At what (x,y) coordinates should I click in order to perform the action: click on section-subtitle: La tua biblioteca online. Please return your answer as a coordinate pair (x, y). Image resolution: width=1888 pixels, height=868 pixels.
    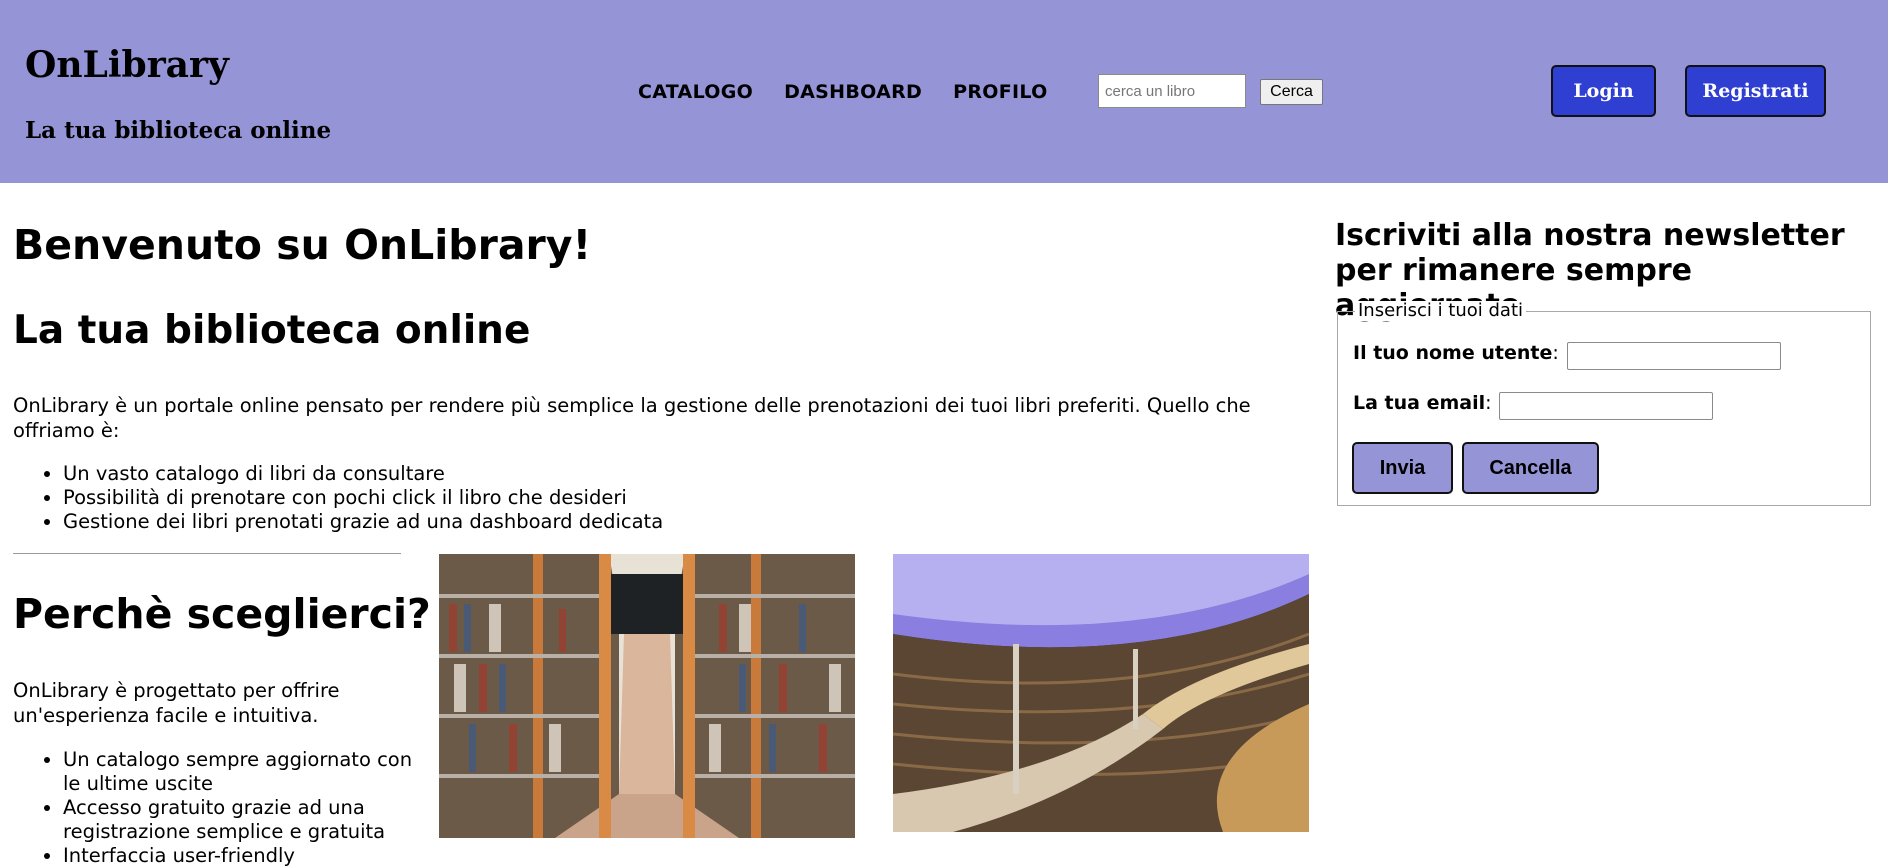
    Looking at the image, I should click on (272, 330).